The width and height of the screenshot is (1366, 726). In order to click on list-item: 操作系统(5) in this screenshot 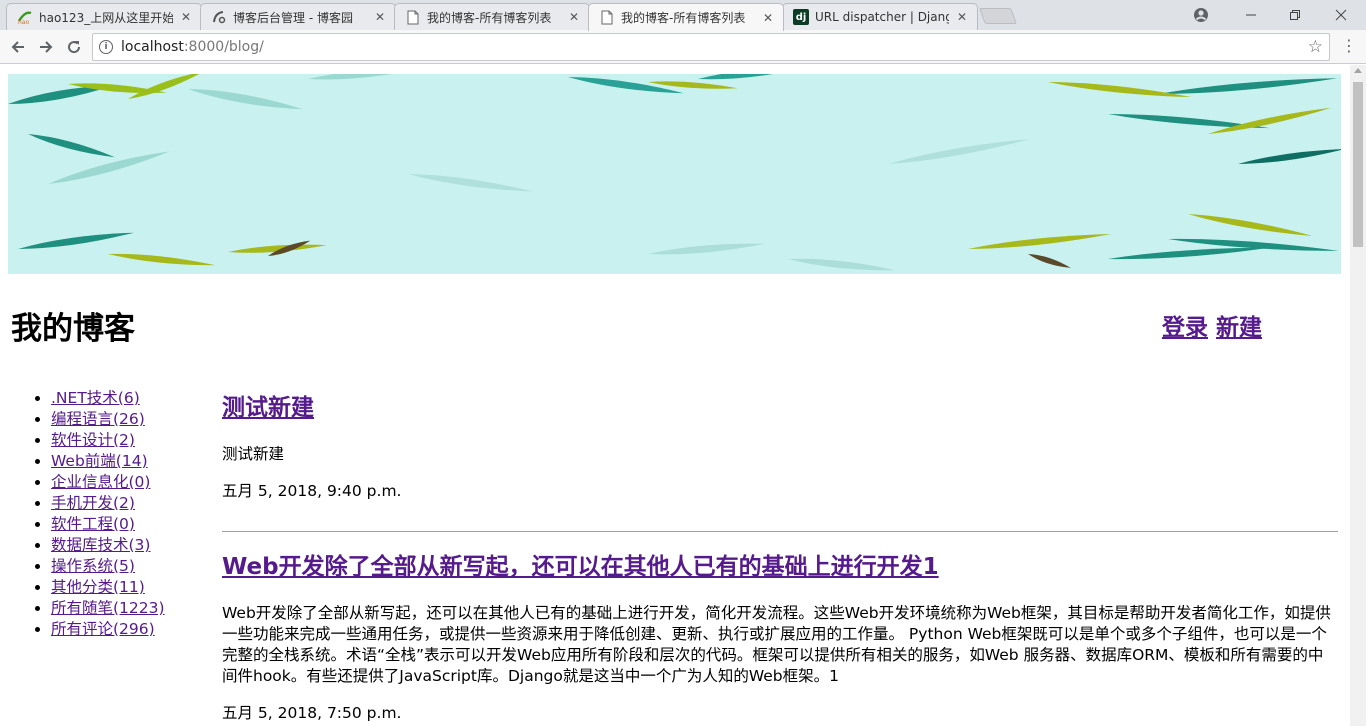, I will do `click(108, 566)`.